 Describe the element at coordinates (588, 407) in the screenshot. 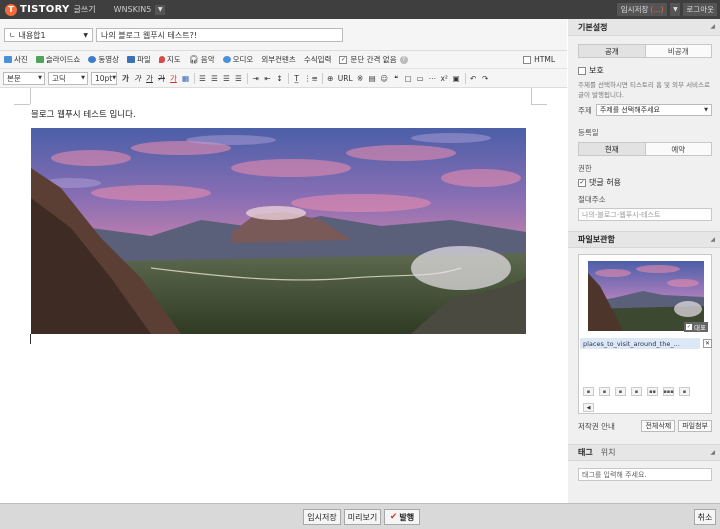

I see `sound-icon: ◀` at that location.